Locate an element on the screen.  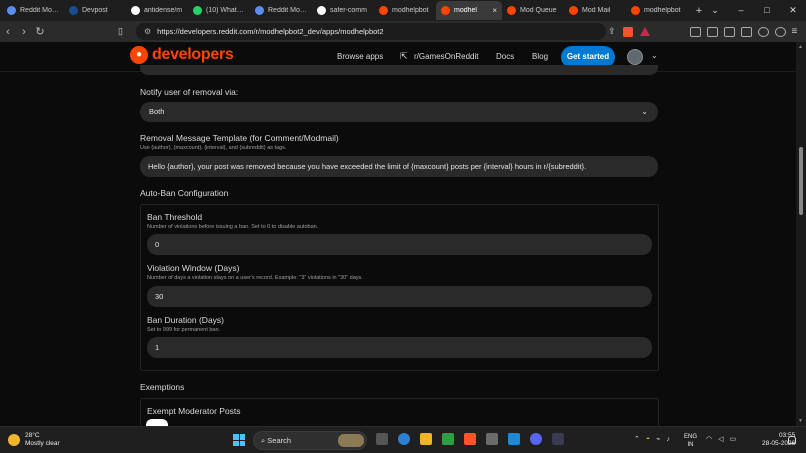
toolbar-icons is located at coordinates (737, 31).